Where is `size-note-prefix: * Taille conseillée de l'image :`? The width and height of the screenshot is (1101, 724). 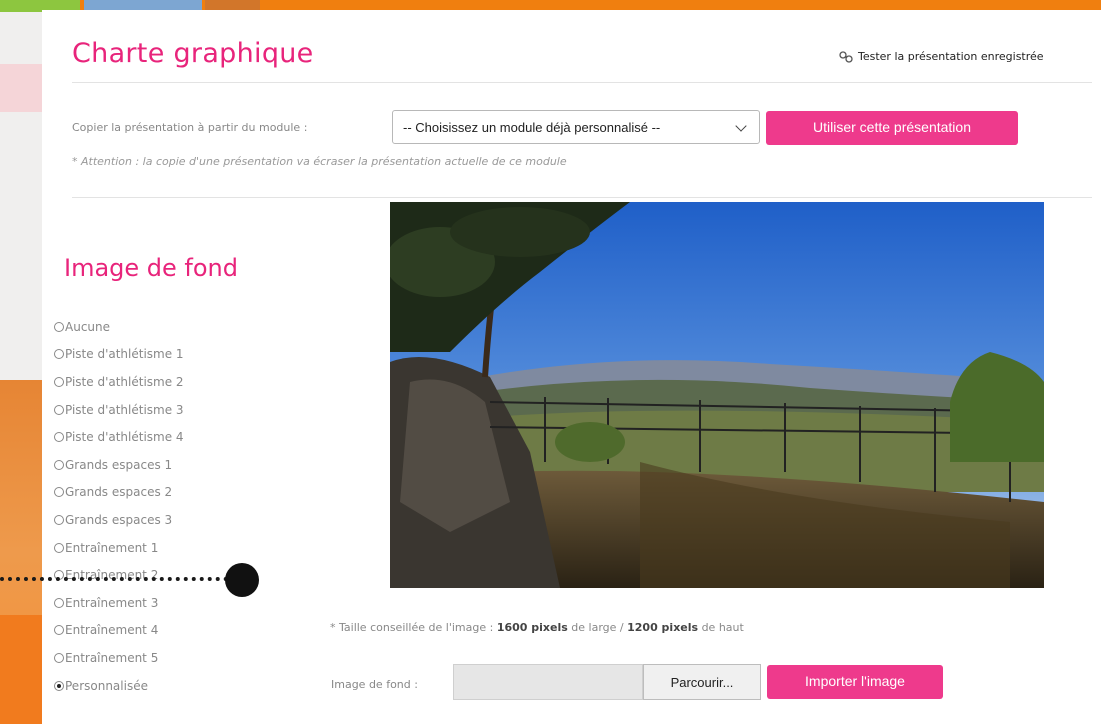 size-note-prefix: * Taille conseillée de l'image : is located at coordinates (412, 627).